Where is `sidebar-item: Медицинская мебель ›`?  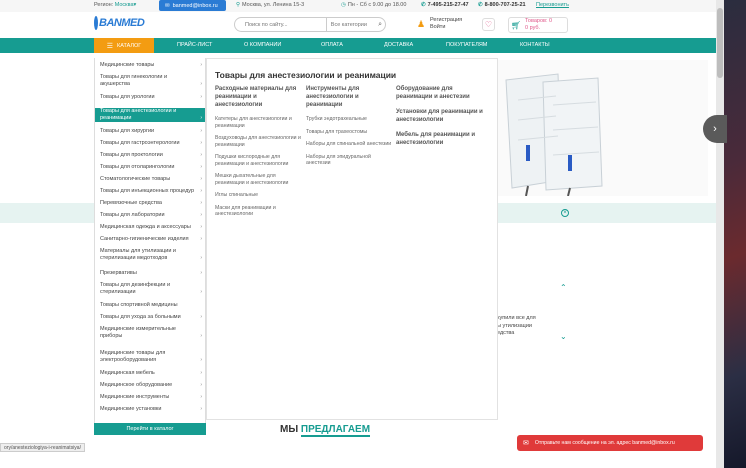
sidebar-item: Медицинская мебель › is located at coordinates (150, 373).